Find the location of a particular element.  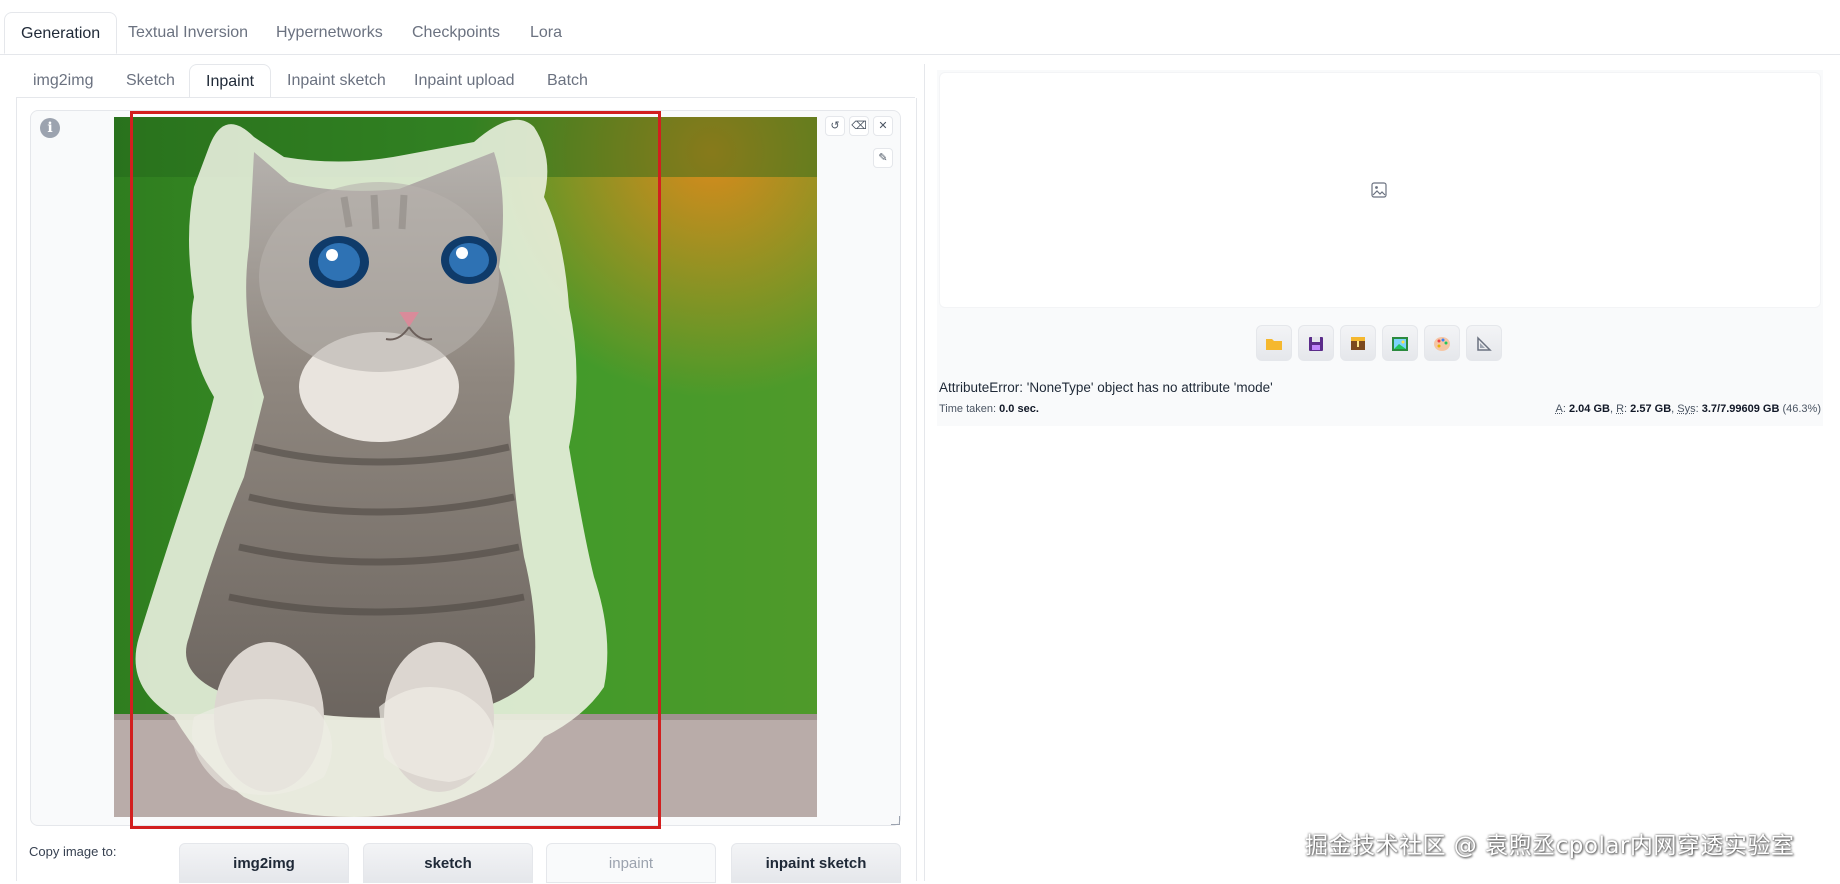

image-placeholder-icon is located at coordinates (1379, 190).